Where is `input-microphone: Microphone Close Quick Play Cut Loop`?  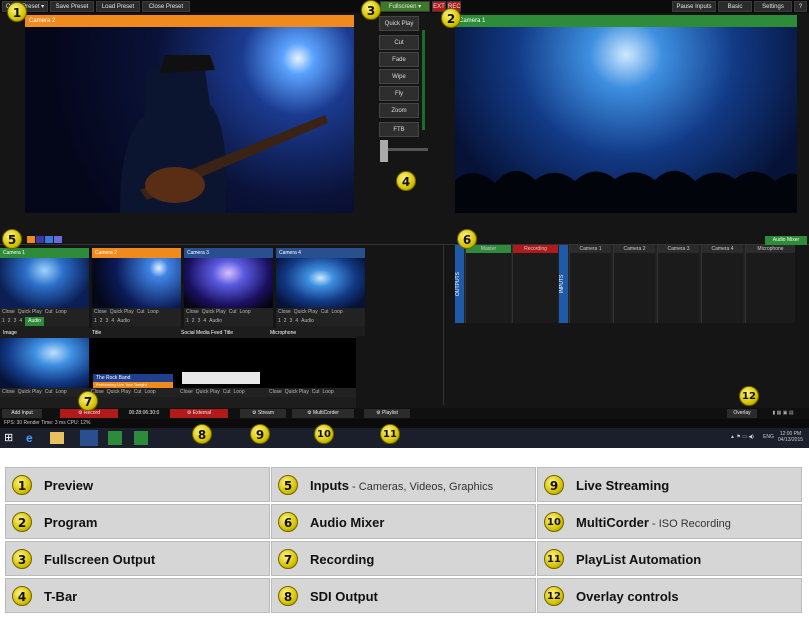
input-microphone: Microphone Close Quick Play Cut Loop is located at coordinates (311, 372).